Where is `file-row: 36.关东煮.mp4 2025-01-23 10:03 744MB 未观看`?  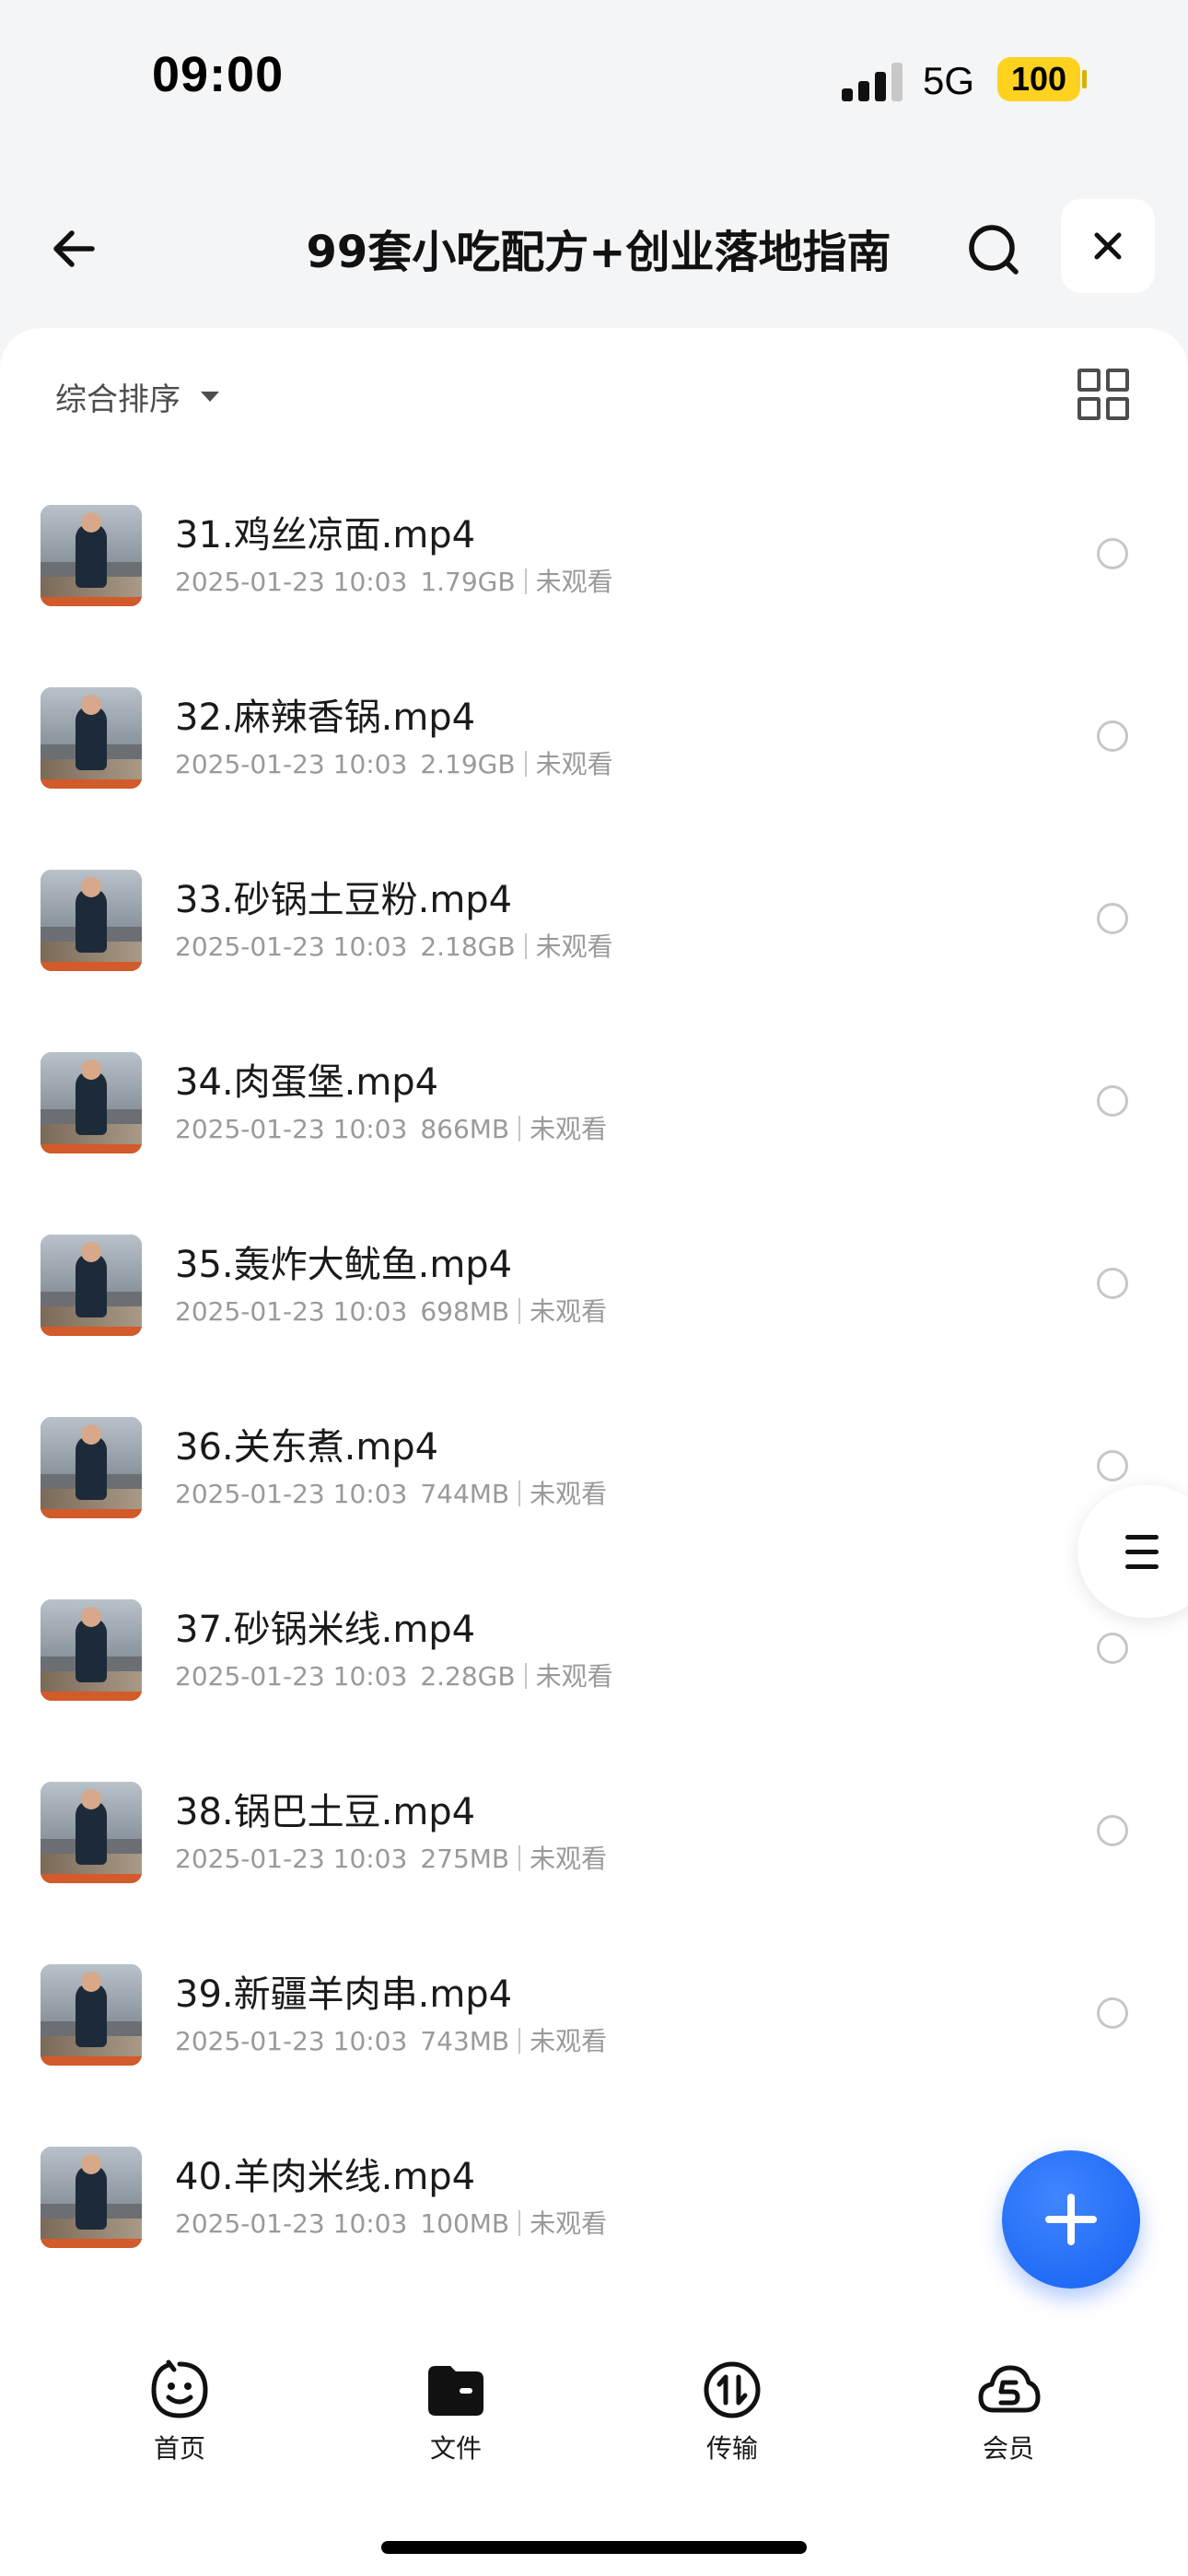
file-row: 36.关东煮.mp4 2025-01-23 10:03 744MB 未观看 is located at coordinates (594, 1488).